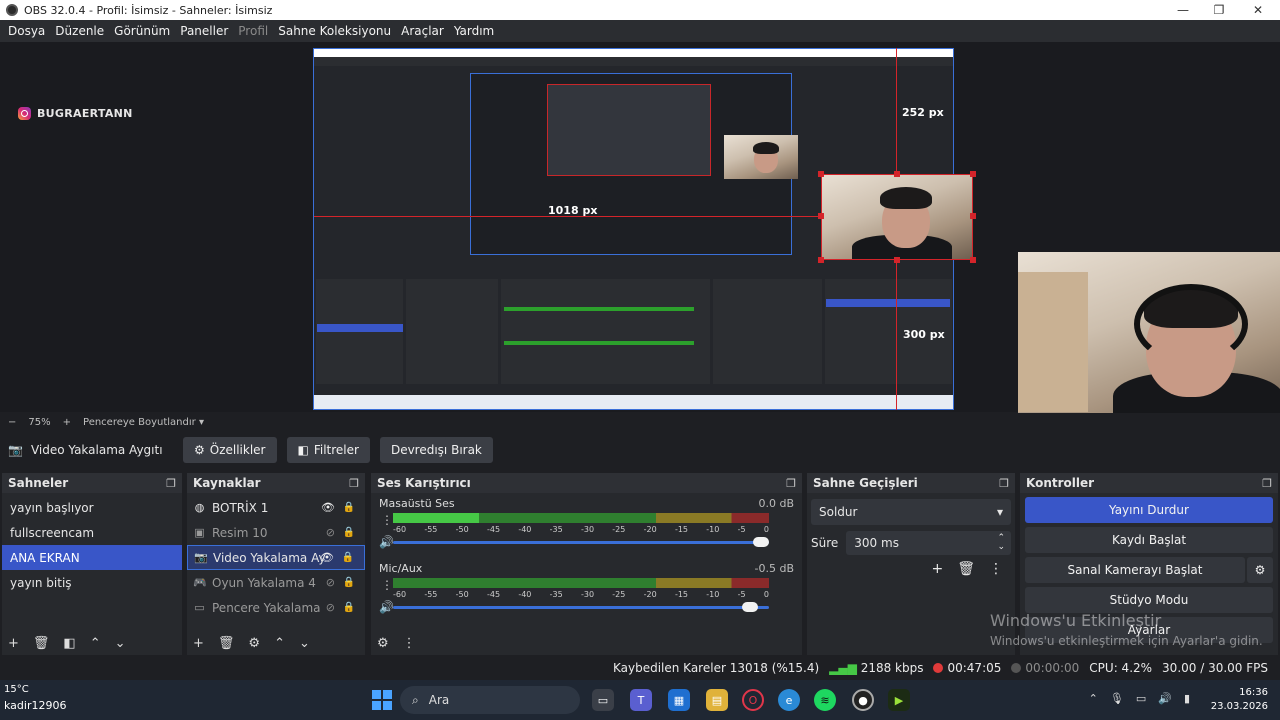 The image size is (1280, 720). I want to click on advanced-audio-icon: ⚙, so click(383, 643).